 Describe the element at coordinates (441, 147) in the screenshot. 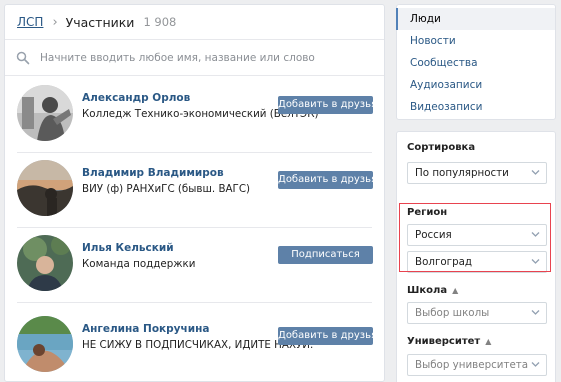

I see `sort-label: Сортировка` at that location.